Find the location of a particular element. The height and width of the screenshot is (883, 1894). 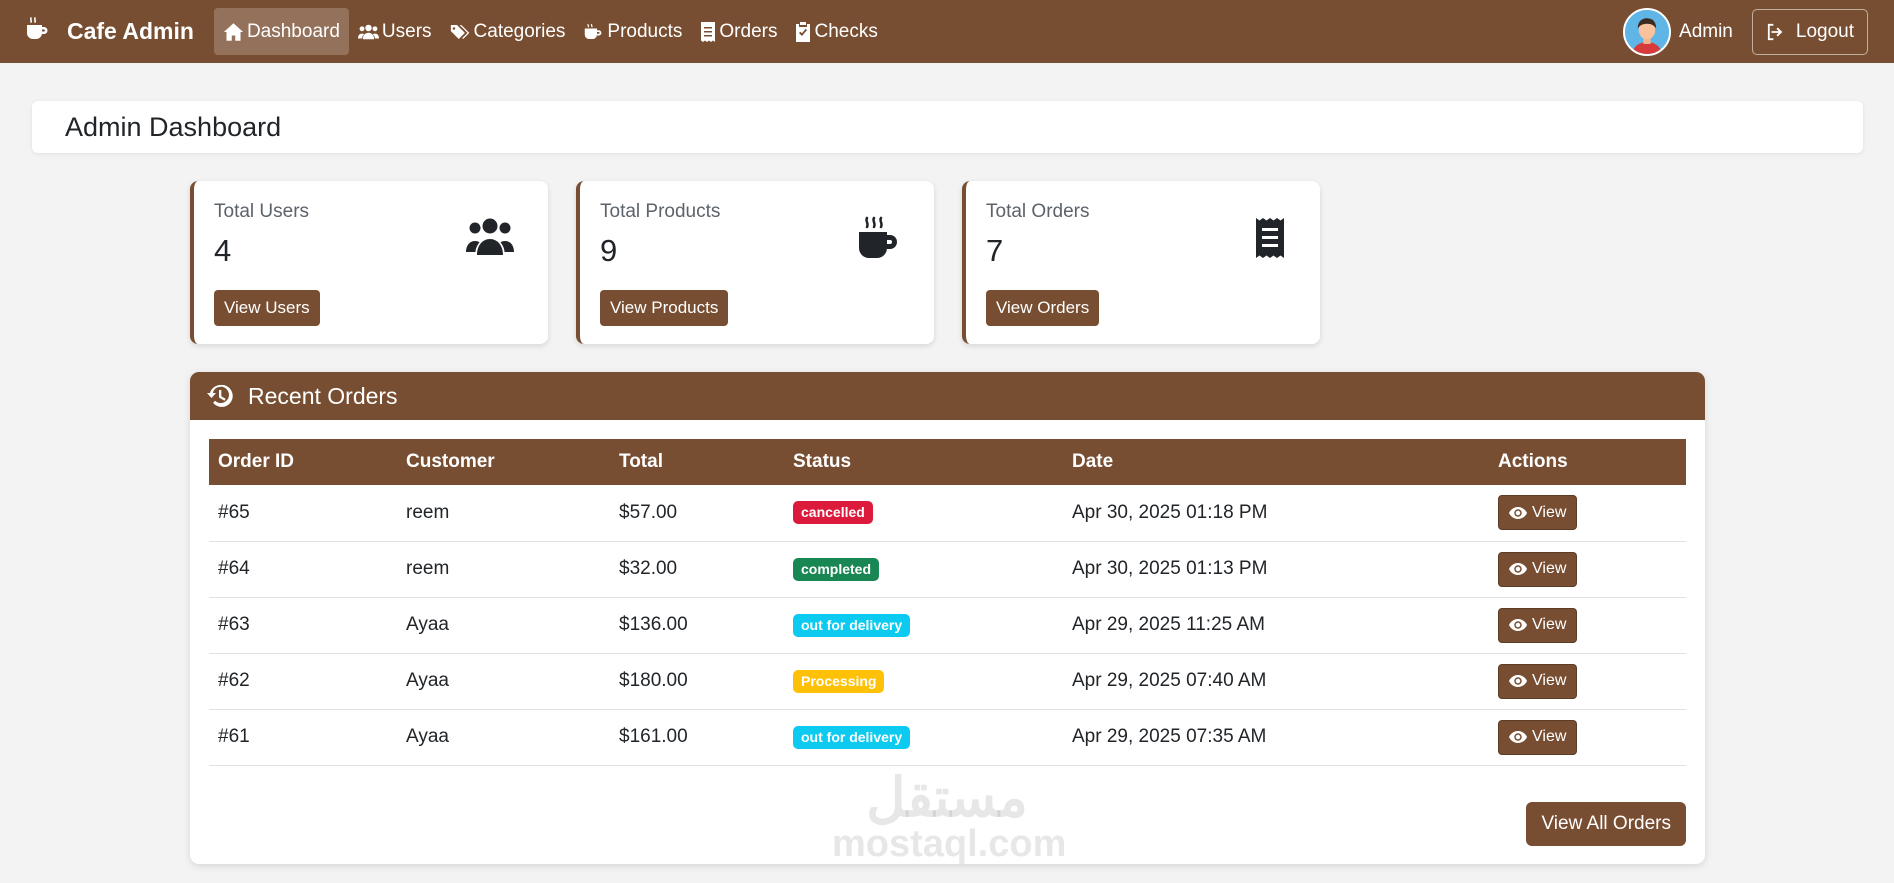

column-header: Actions is located at coordinates (1533, 461).